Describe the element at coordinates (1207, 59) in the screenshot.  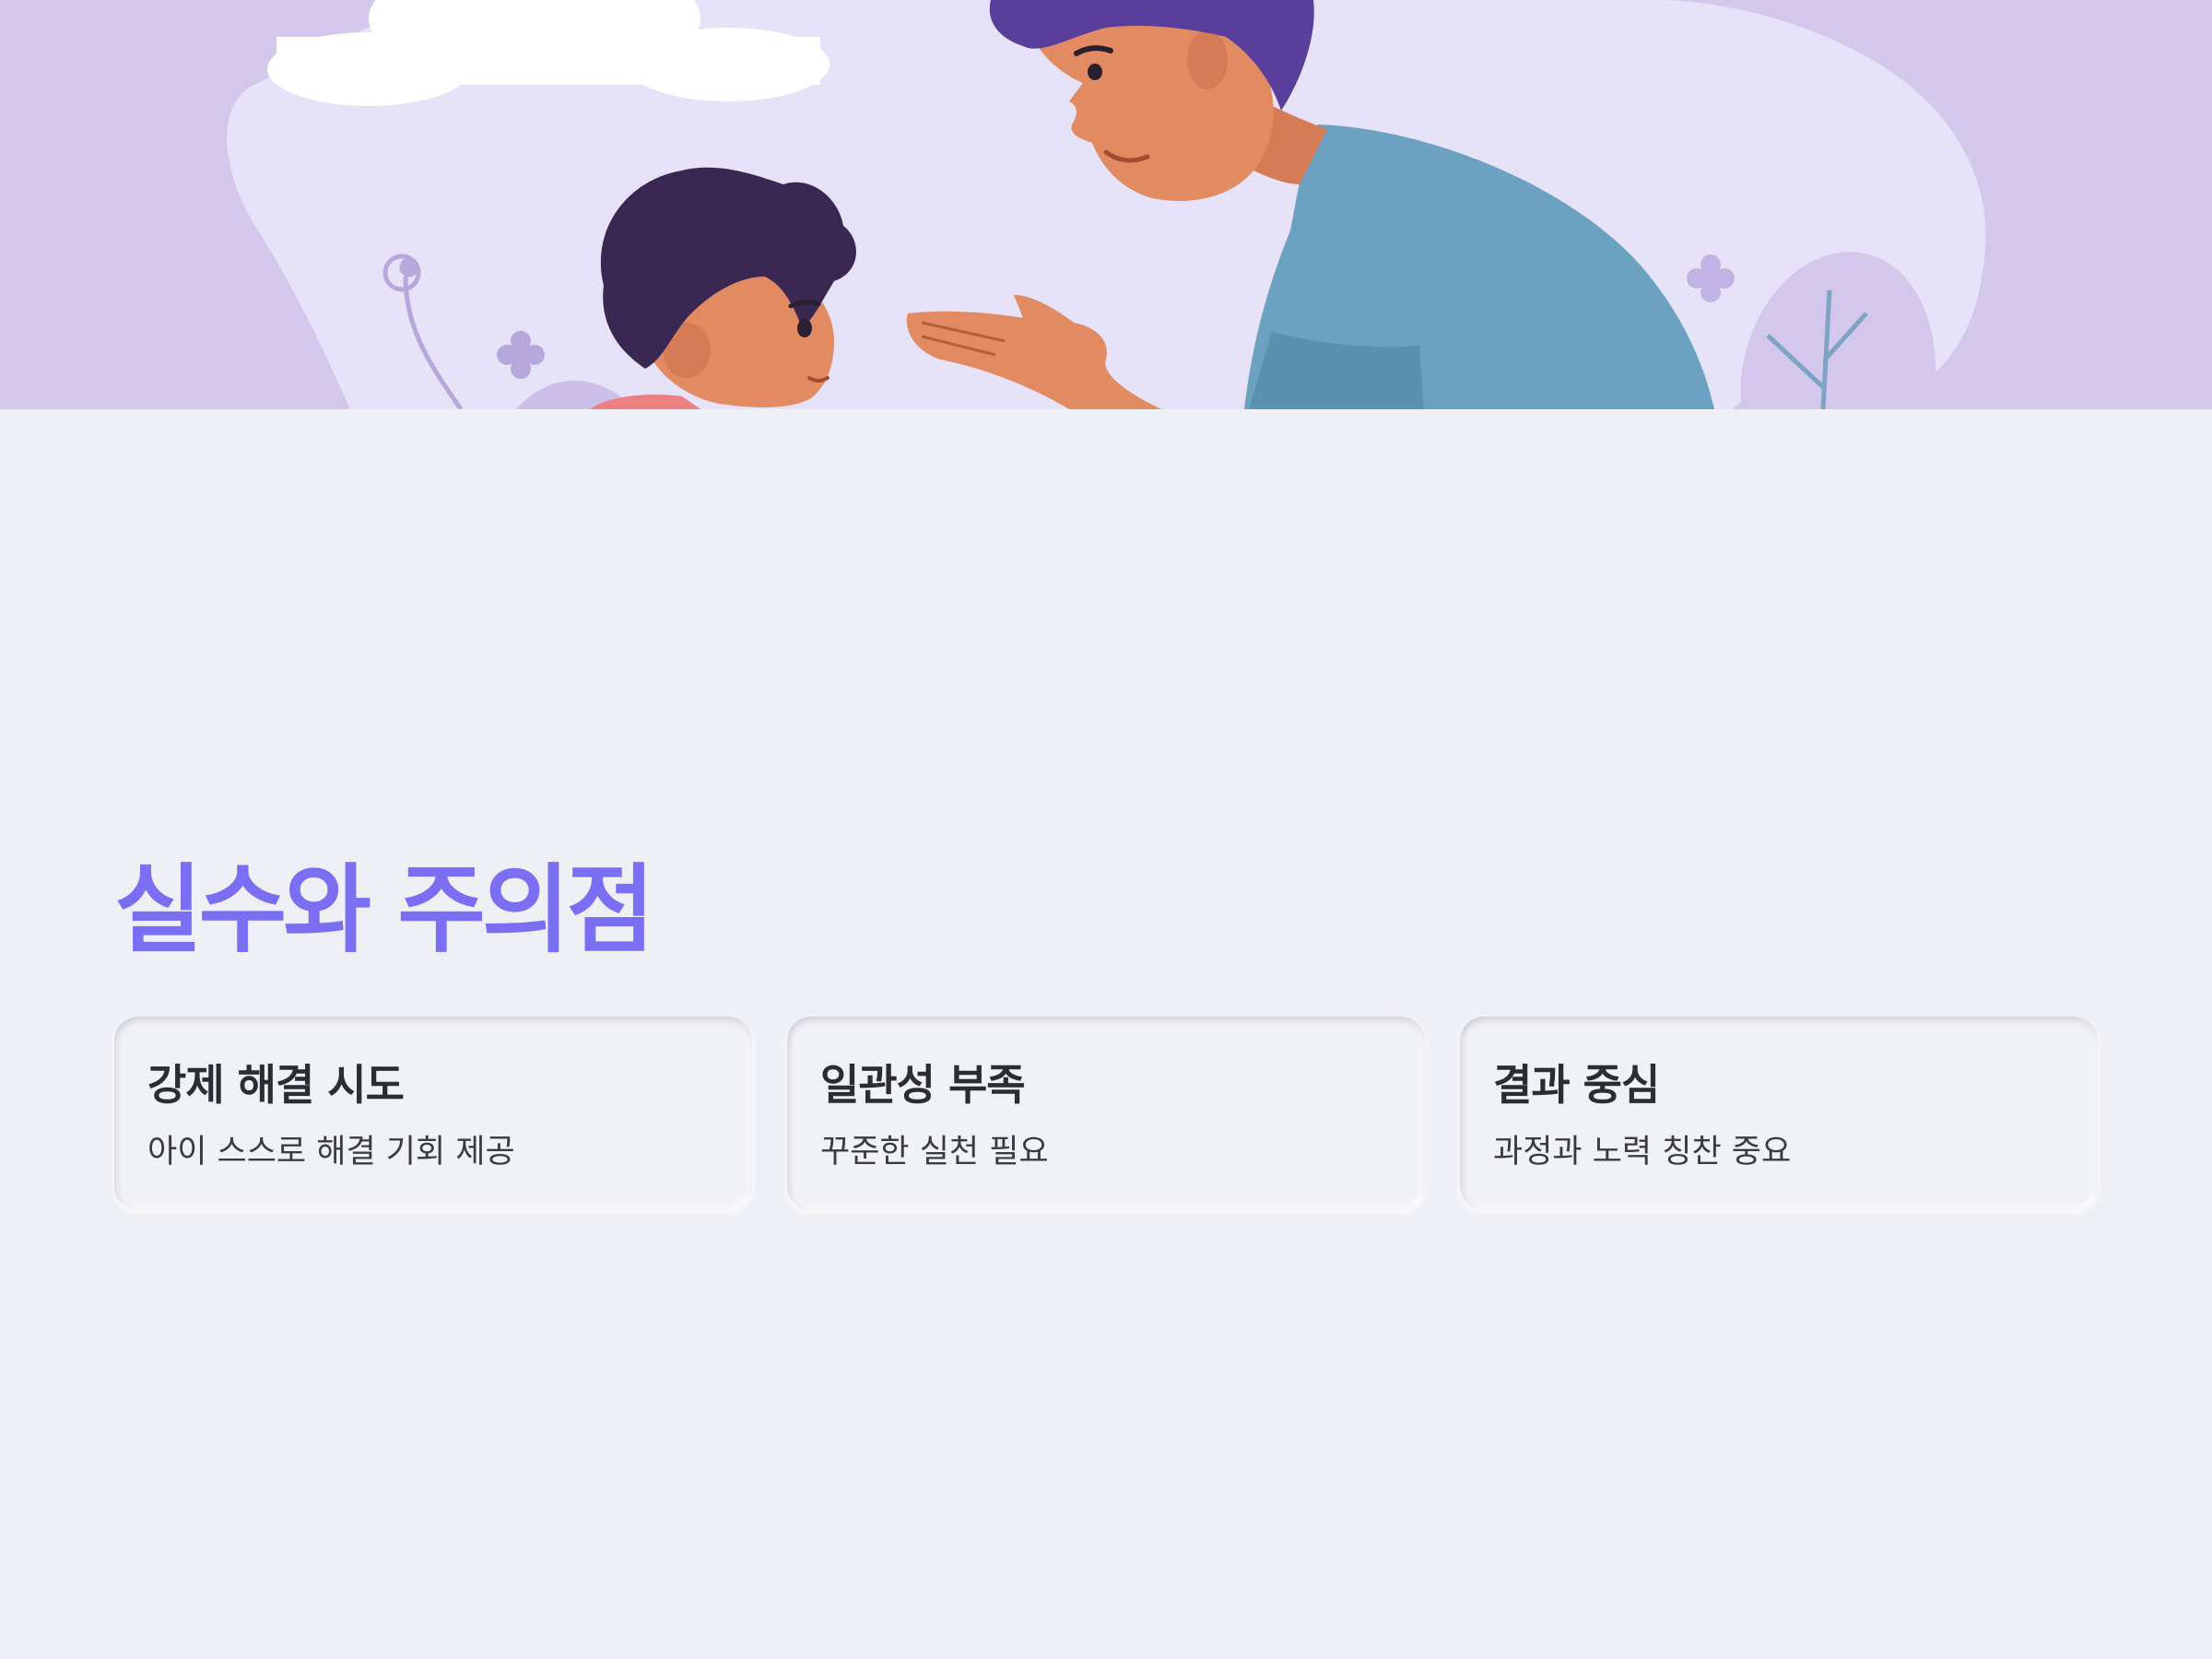
I see `parent-ear` at that location.